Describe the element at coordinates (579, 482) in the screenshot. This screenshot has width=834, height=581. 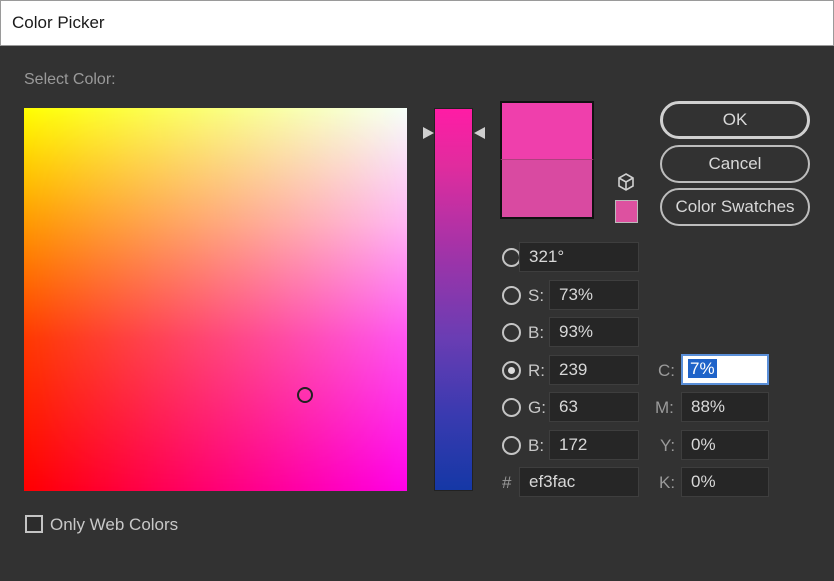
I see `hex-input: ef3fac` at that location.